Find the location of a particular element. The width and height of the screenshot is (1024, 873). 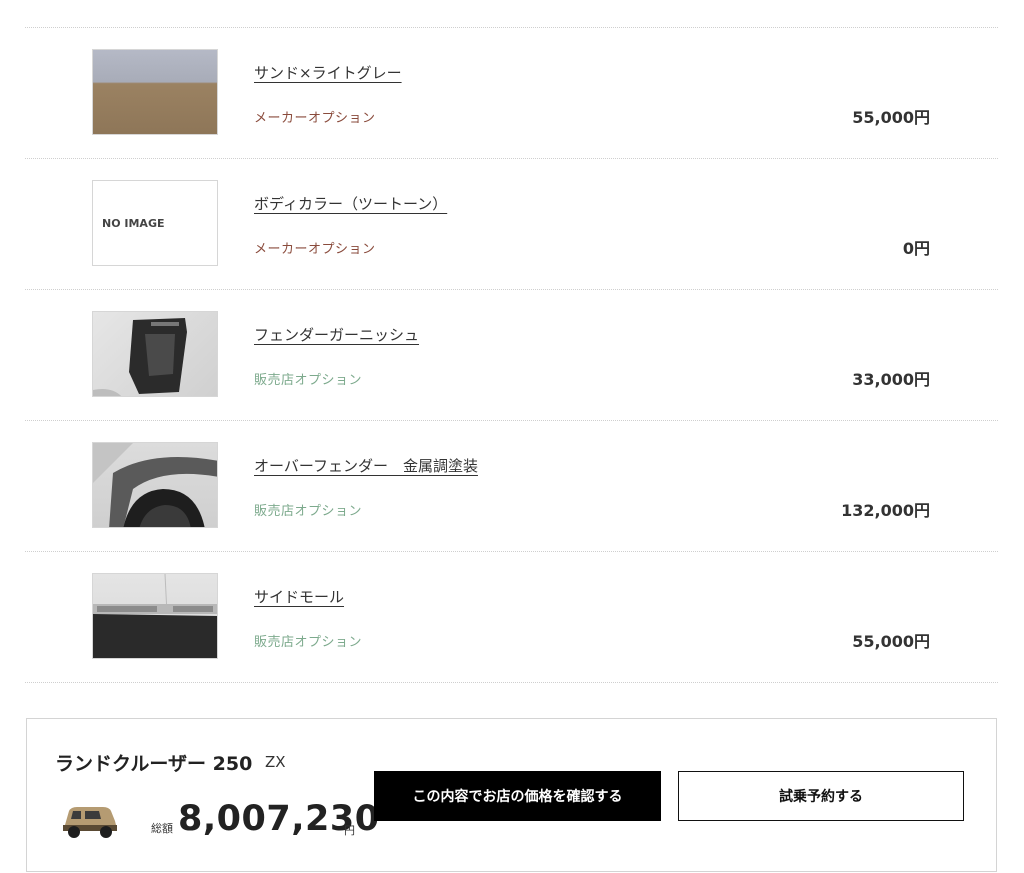

option-row: オーバーフェンダー 金属調塗装 販売店オプション 132,000円 is located at coordinates (511, 486).